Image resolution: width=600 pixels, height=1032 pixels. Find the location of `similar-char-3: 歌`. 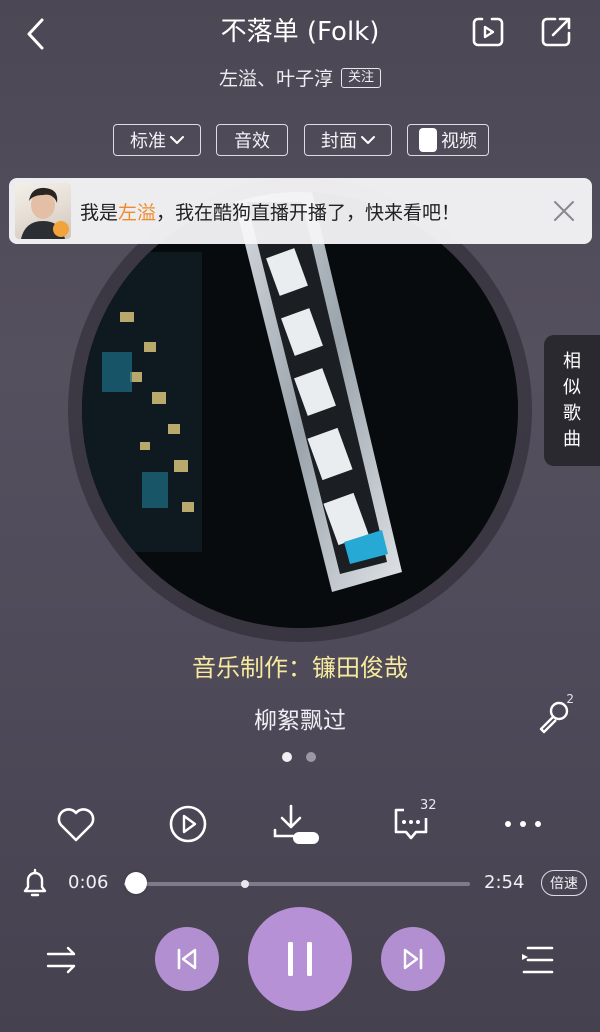

similar-char-3: 歌 is located at coordinates (572, 413).